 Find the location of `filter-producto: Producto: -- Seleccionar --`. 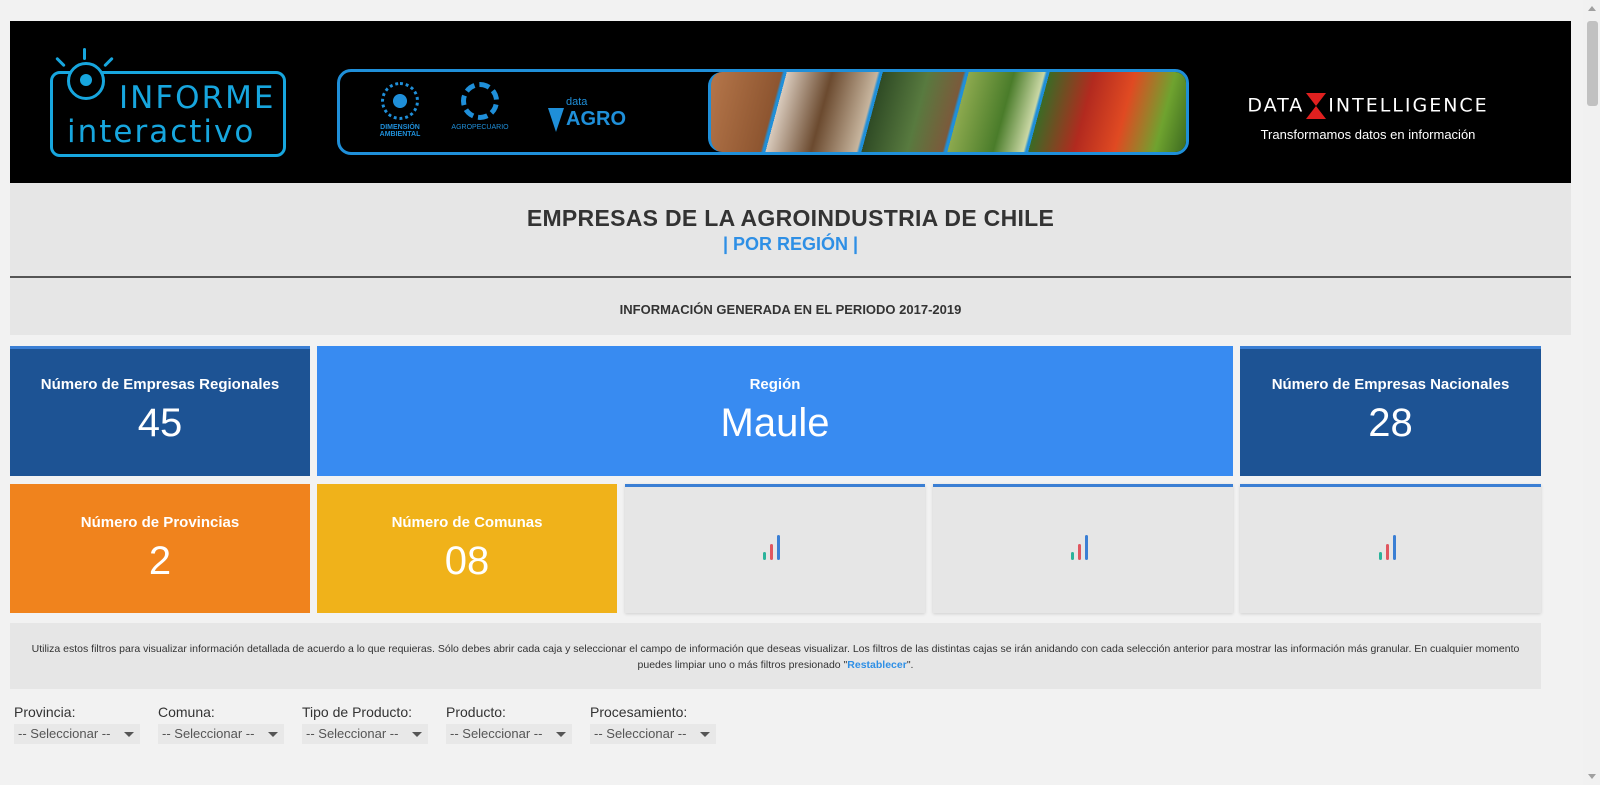

filter-producto: Producto: -- Seleccionar -- is located at coordinates (511, 724).